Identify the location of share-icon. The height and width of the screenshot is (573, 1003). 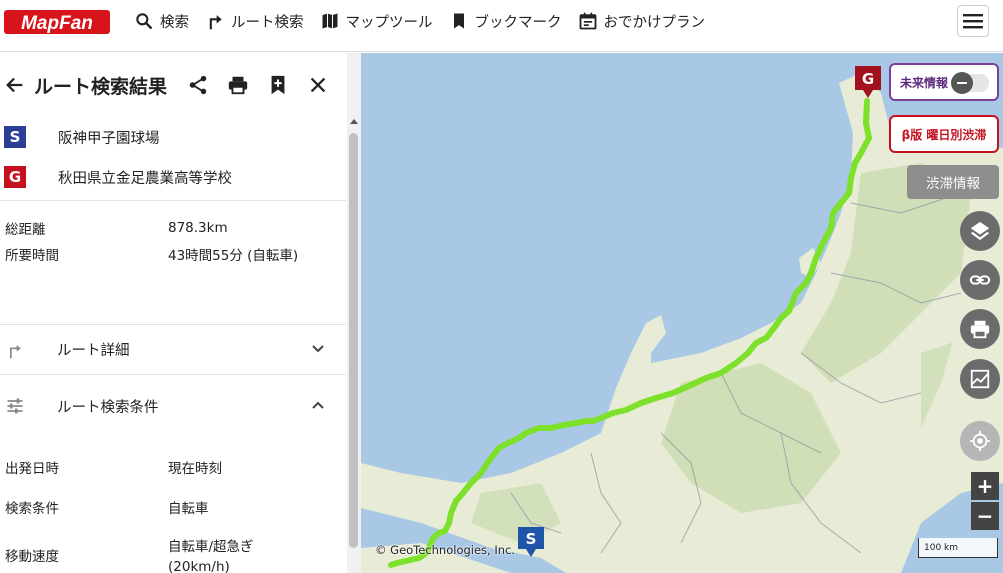
(198, 85).